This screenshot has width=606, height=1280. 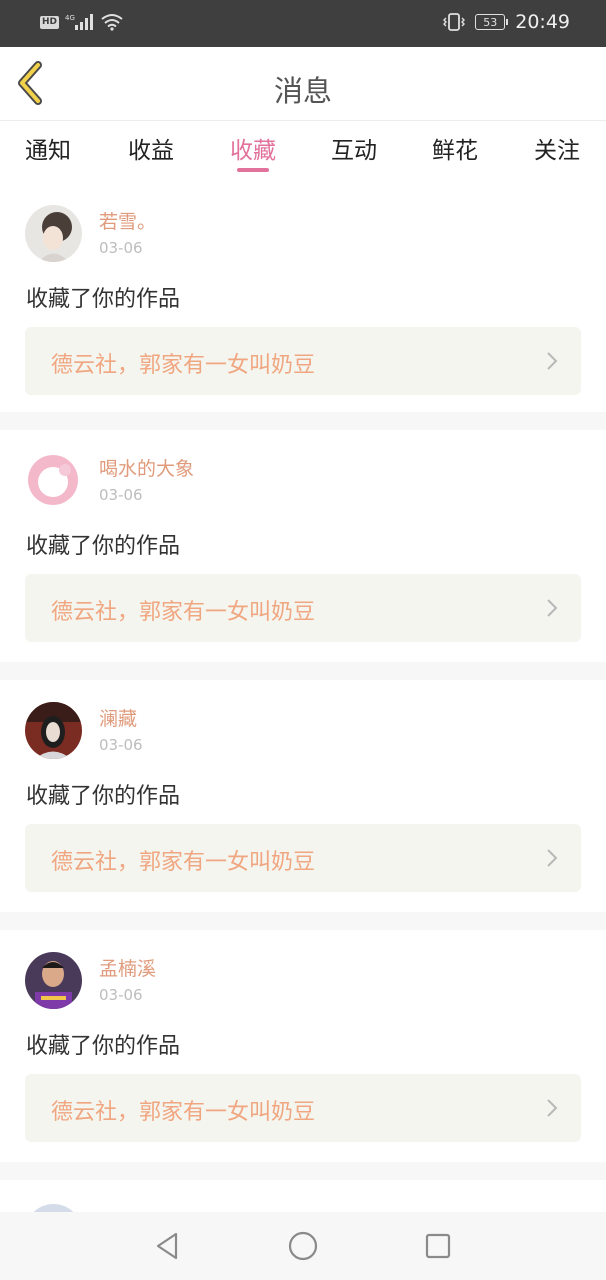 I want to click on system-nav-bar, so click(x=303, y=1246).